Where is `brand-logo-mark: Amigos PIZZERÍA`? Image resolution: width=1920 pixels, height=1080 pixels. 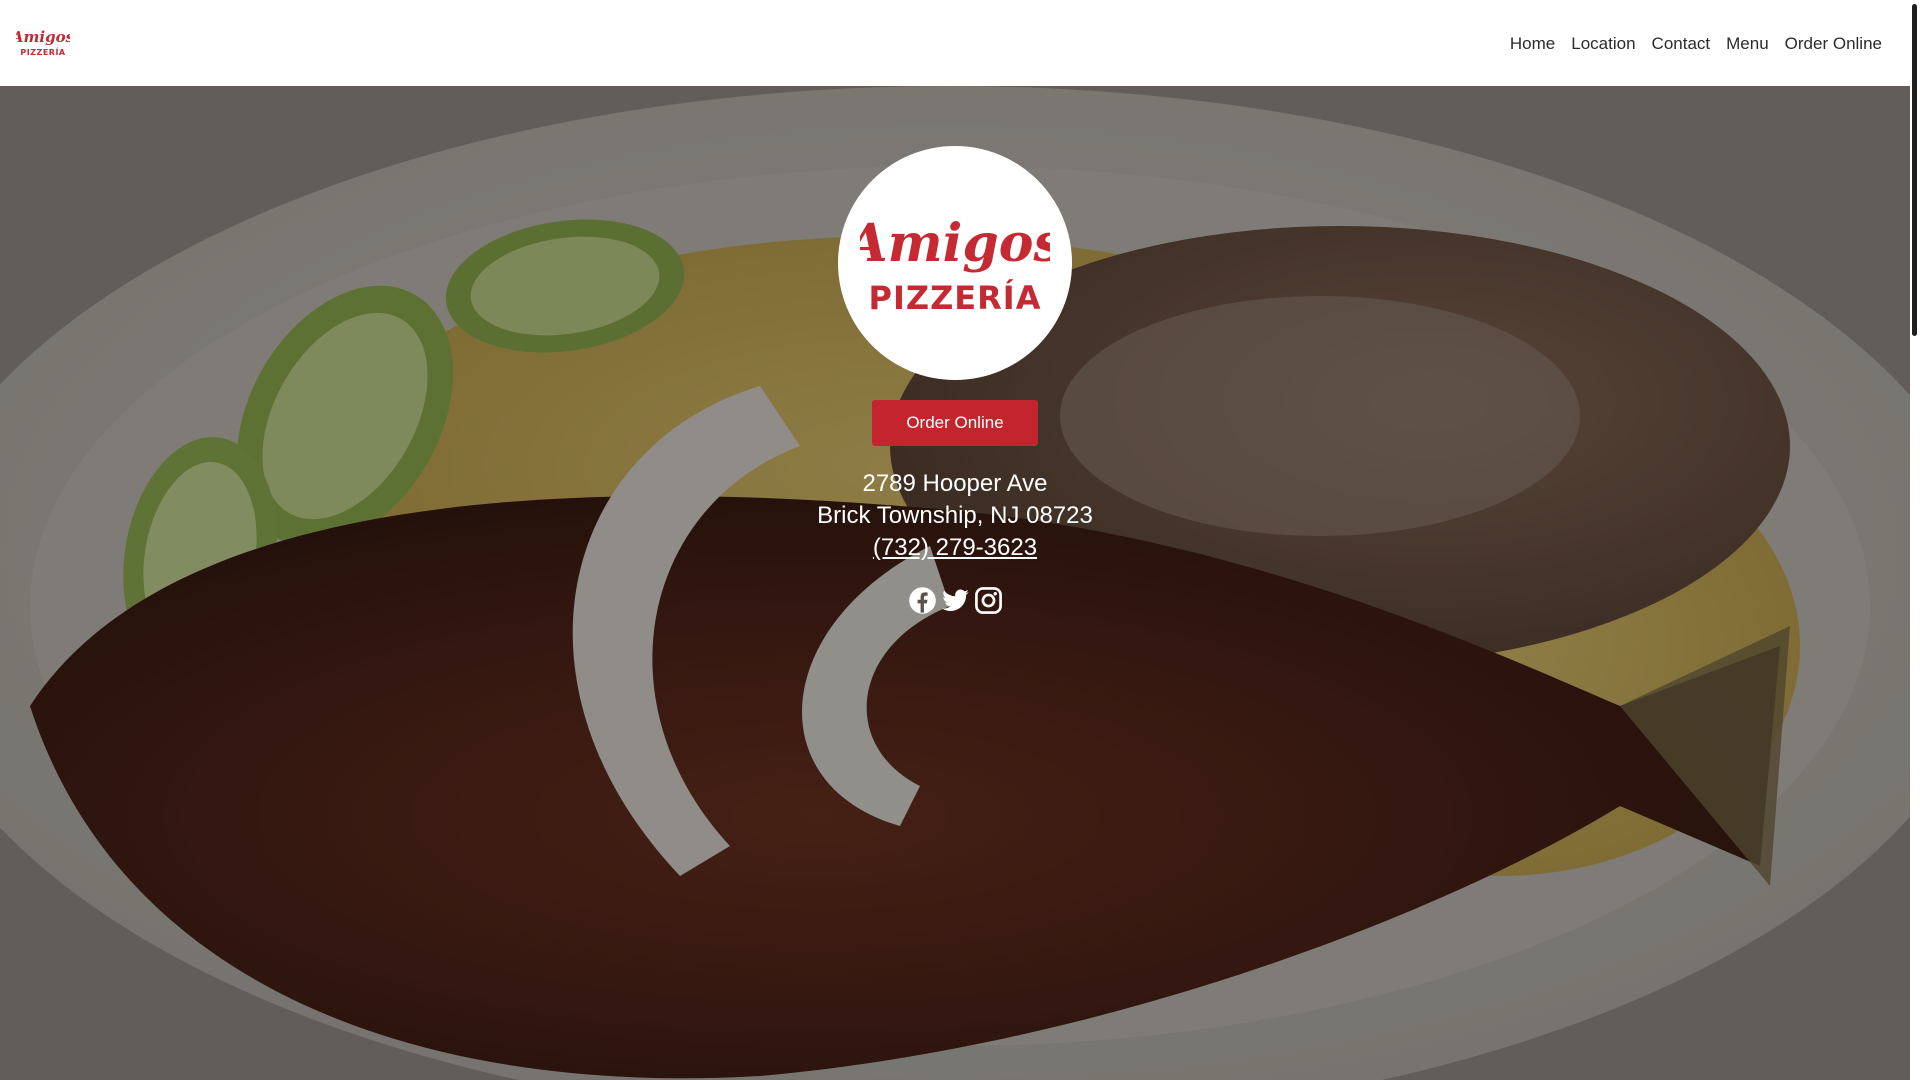
brand-logo-mark: Amigos PIZZERÍA is located at coordinates (955, 265).